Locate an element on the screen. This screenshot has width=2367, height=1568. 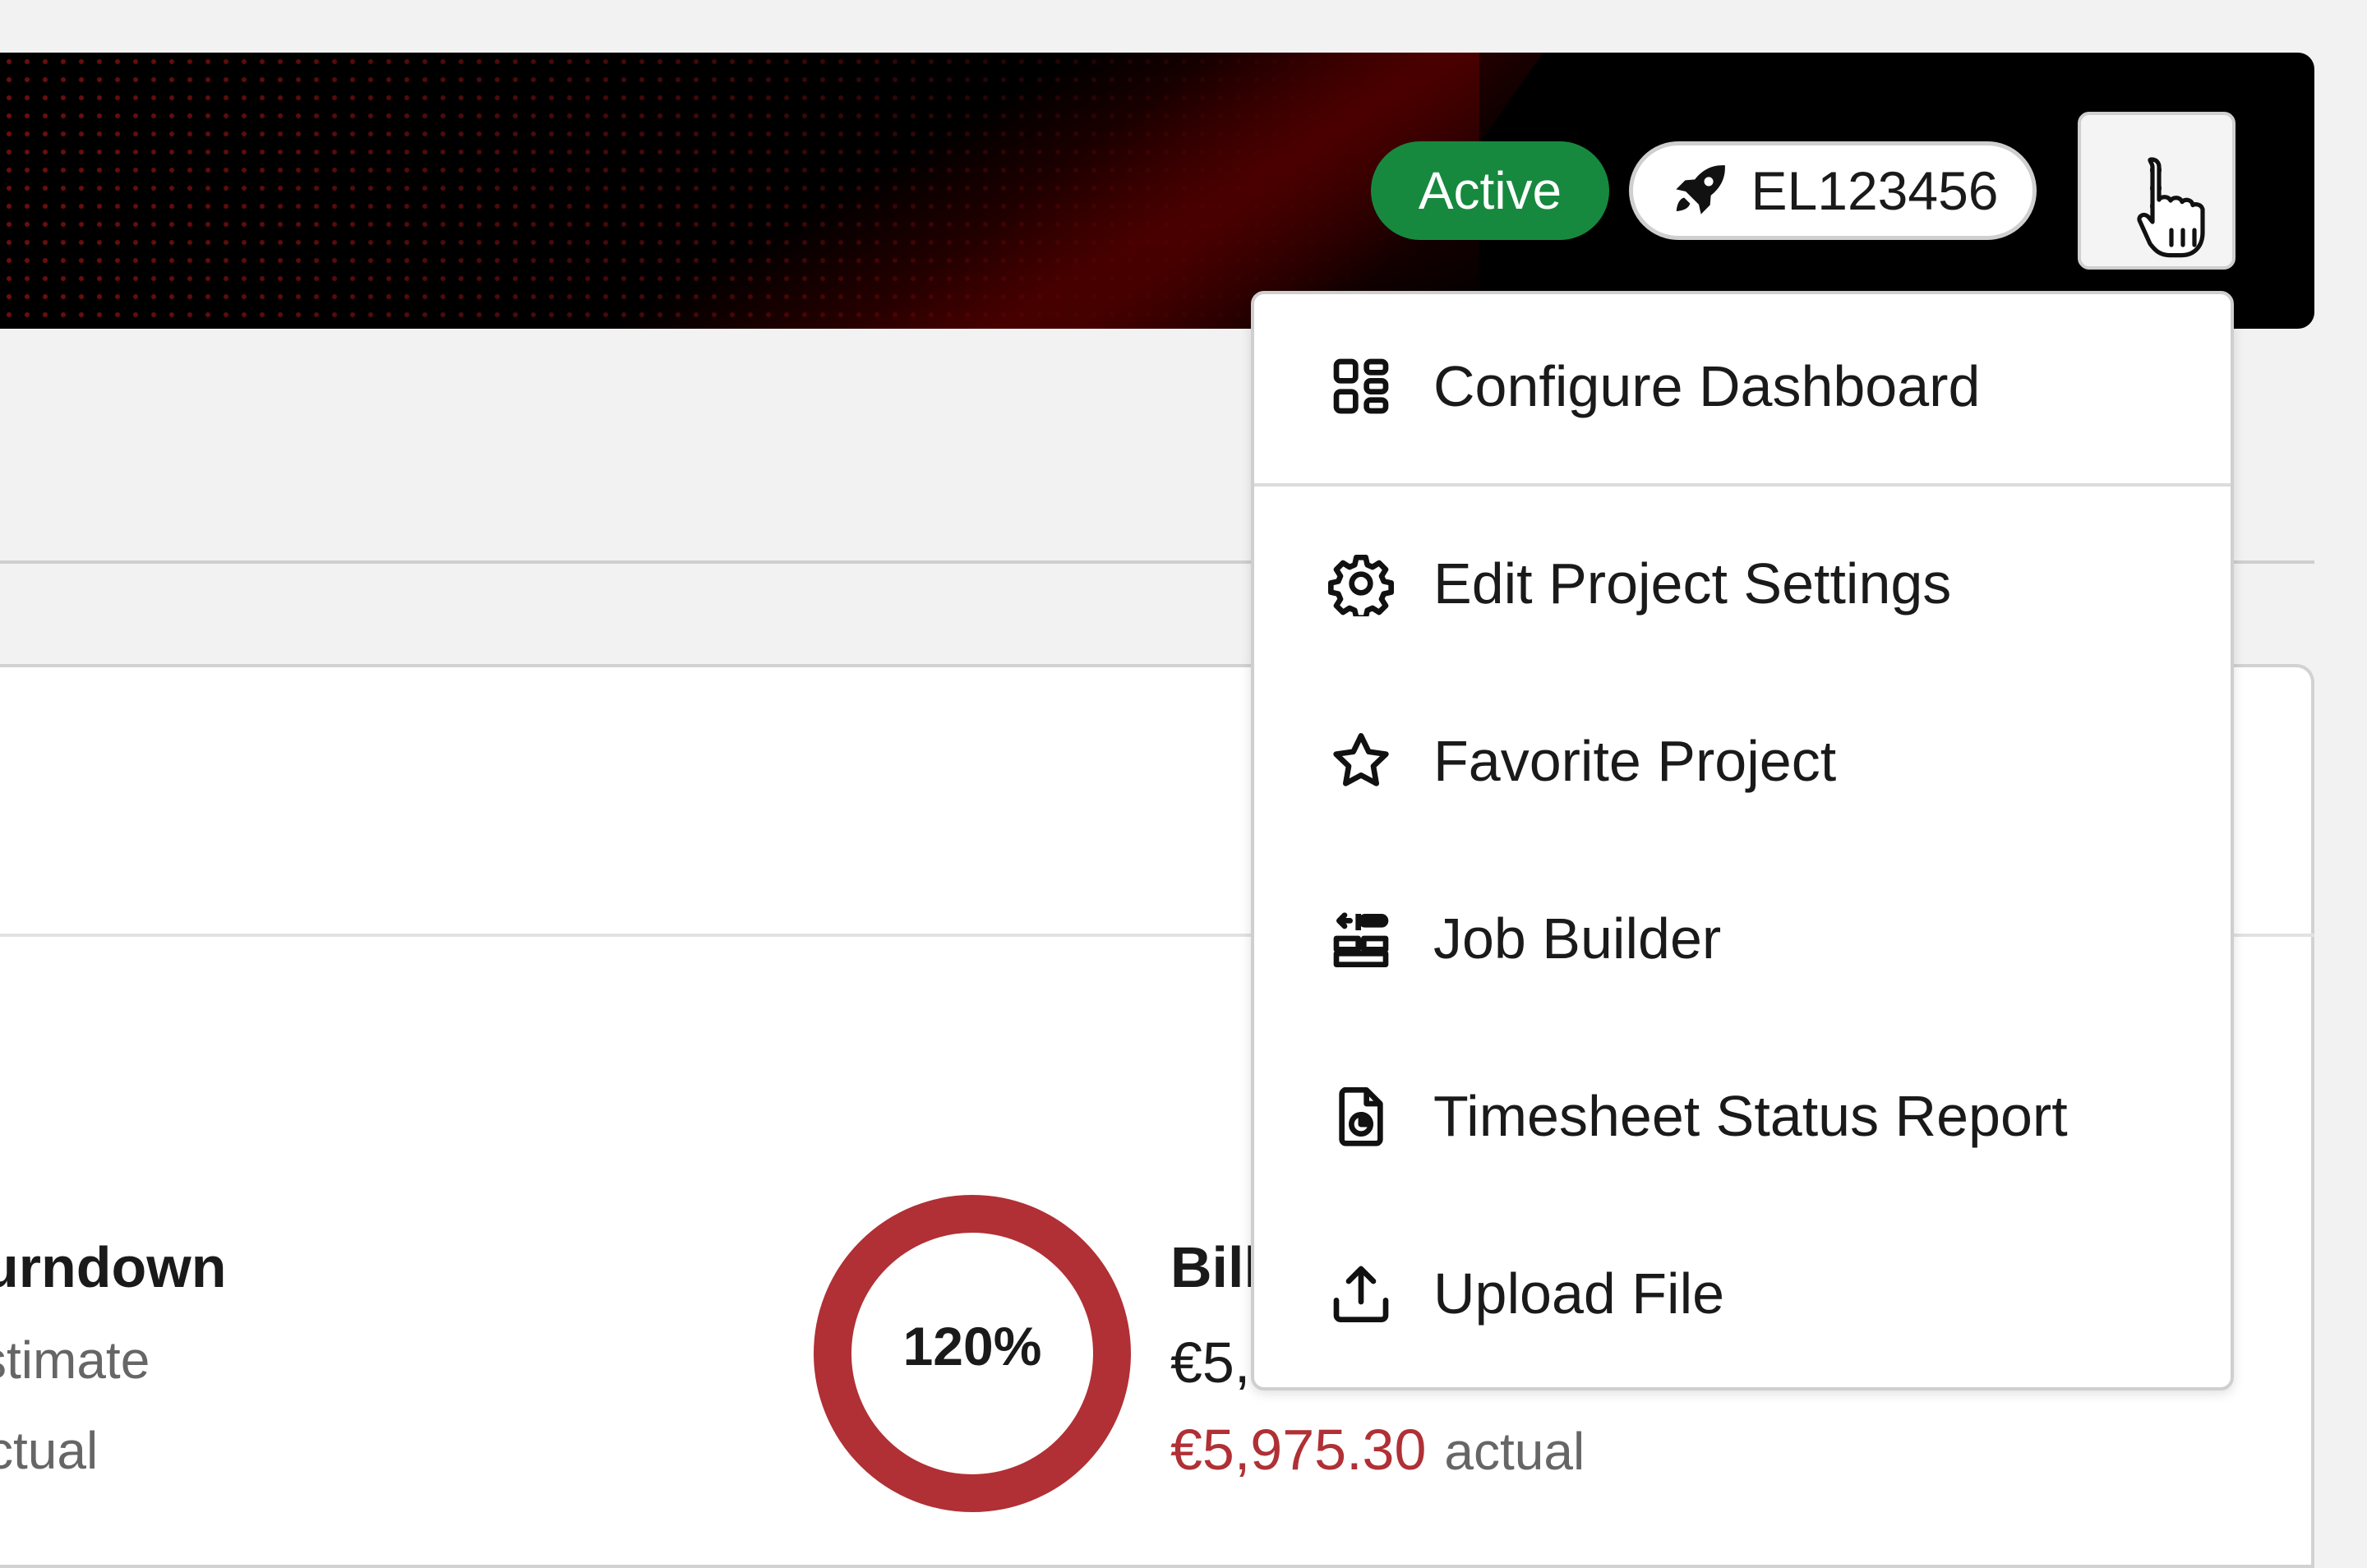
billing-estimate-value: €5, is located at coordinates (1210, 1362).